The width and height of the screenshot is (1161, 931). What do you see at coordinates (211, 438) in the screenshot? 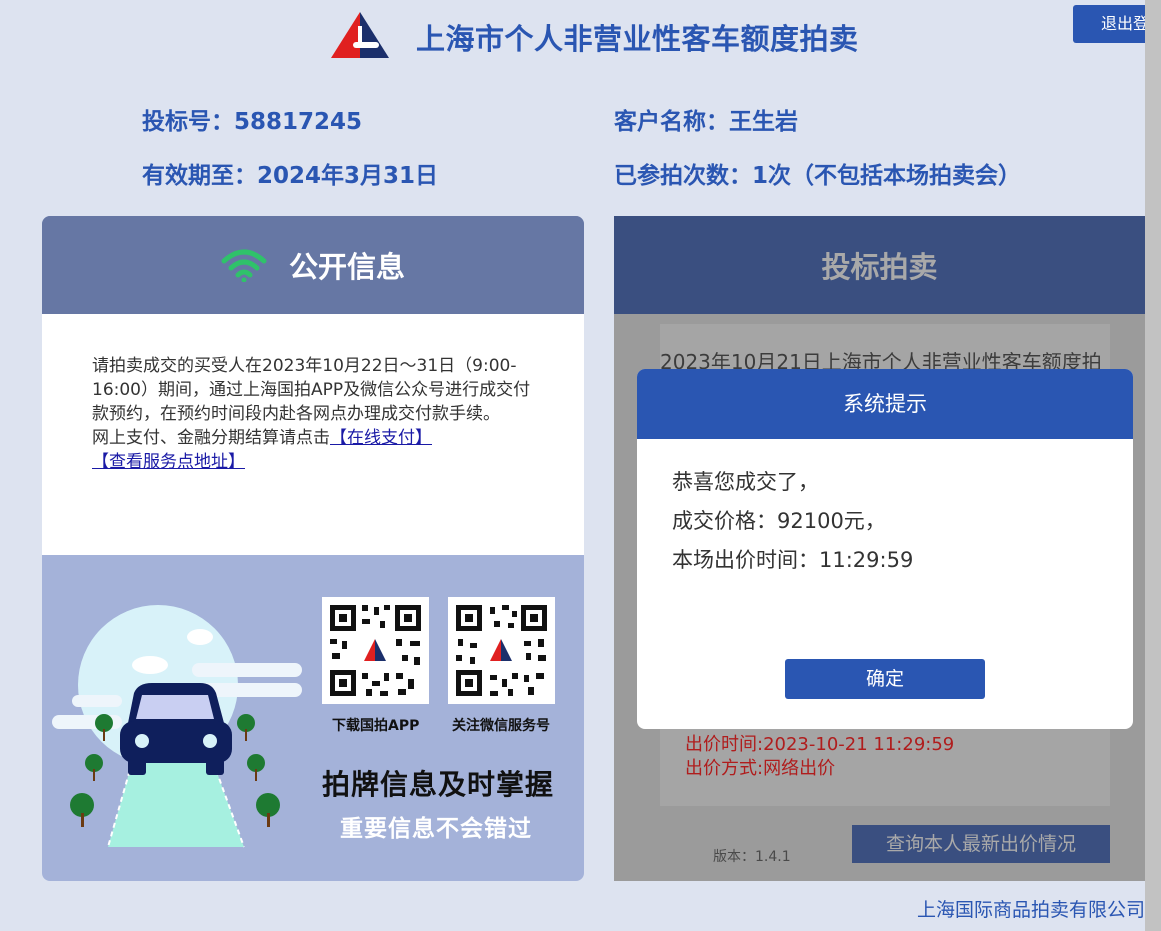
I see `payment-prompt: 网上支付、金融分期结算请点击` at bounding box center [211, 438].